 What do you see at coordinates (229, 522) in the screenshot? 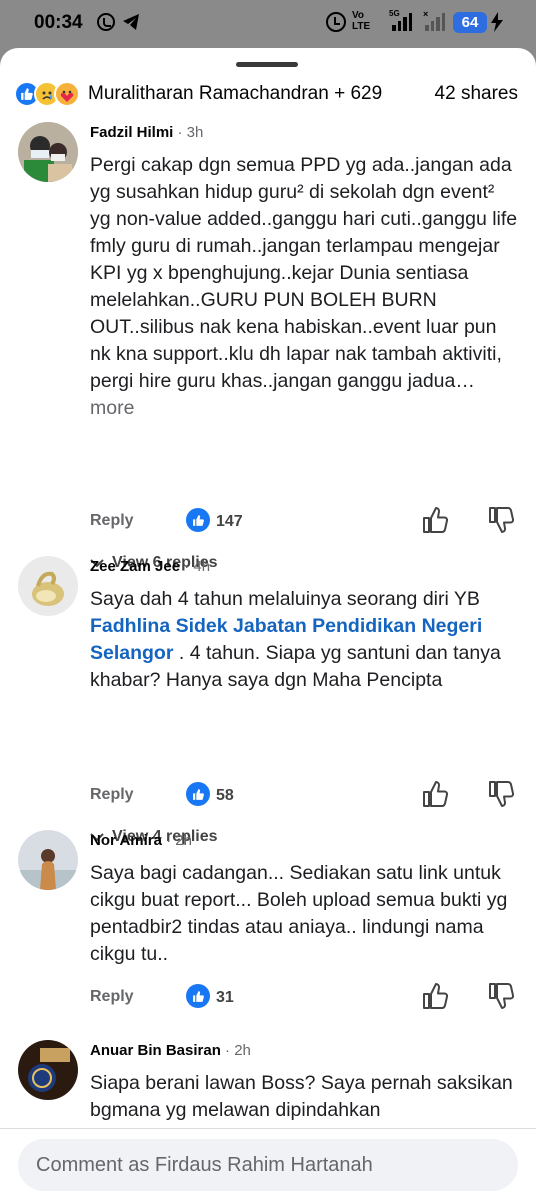
I see `like-count: 147` at bounding box center [229, 522].